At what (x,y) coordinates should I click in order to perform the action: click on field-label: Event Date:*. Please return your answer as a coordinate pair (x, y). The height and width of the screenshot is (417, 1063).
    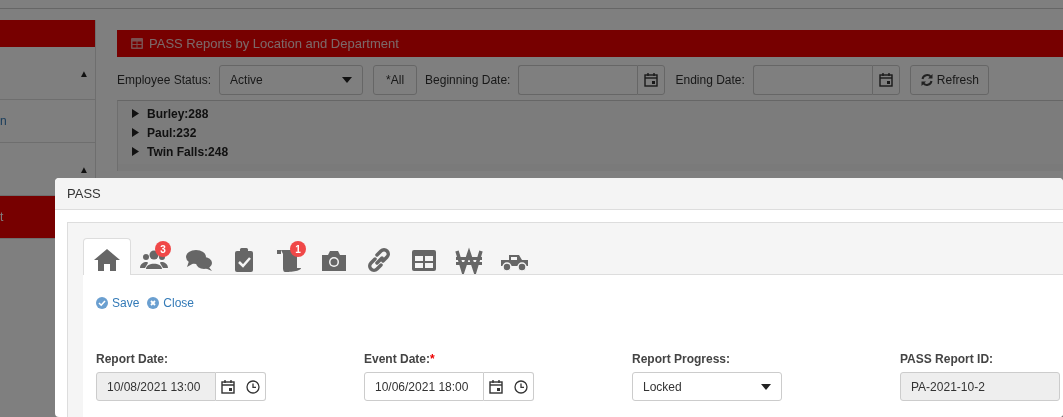
    Looking at the image, I should click on (400, 359).